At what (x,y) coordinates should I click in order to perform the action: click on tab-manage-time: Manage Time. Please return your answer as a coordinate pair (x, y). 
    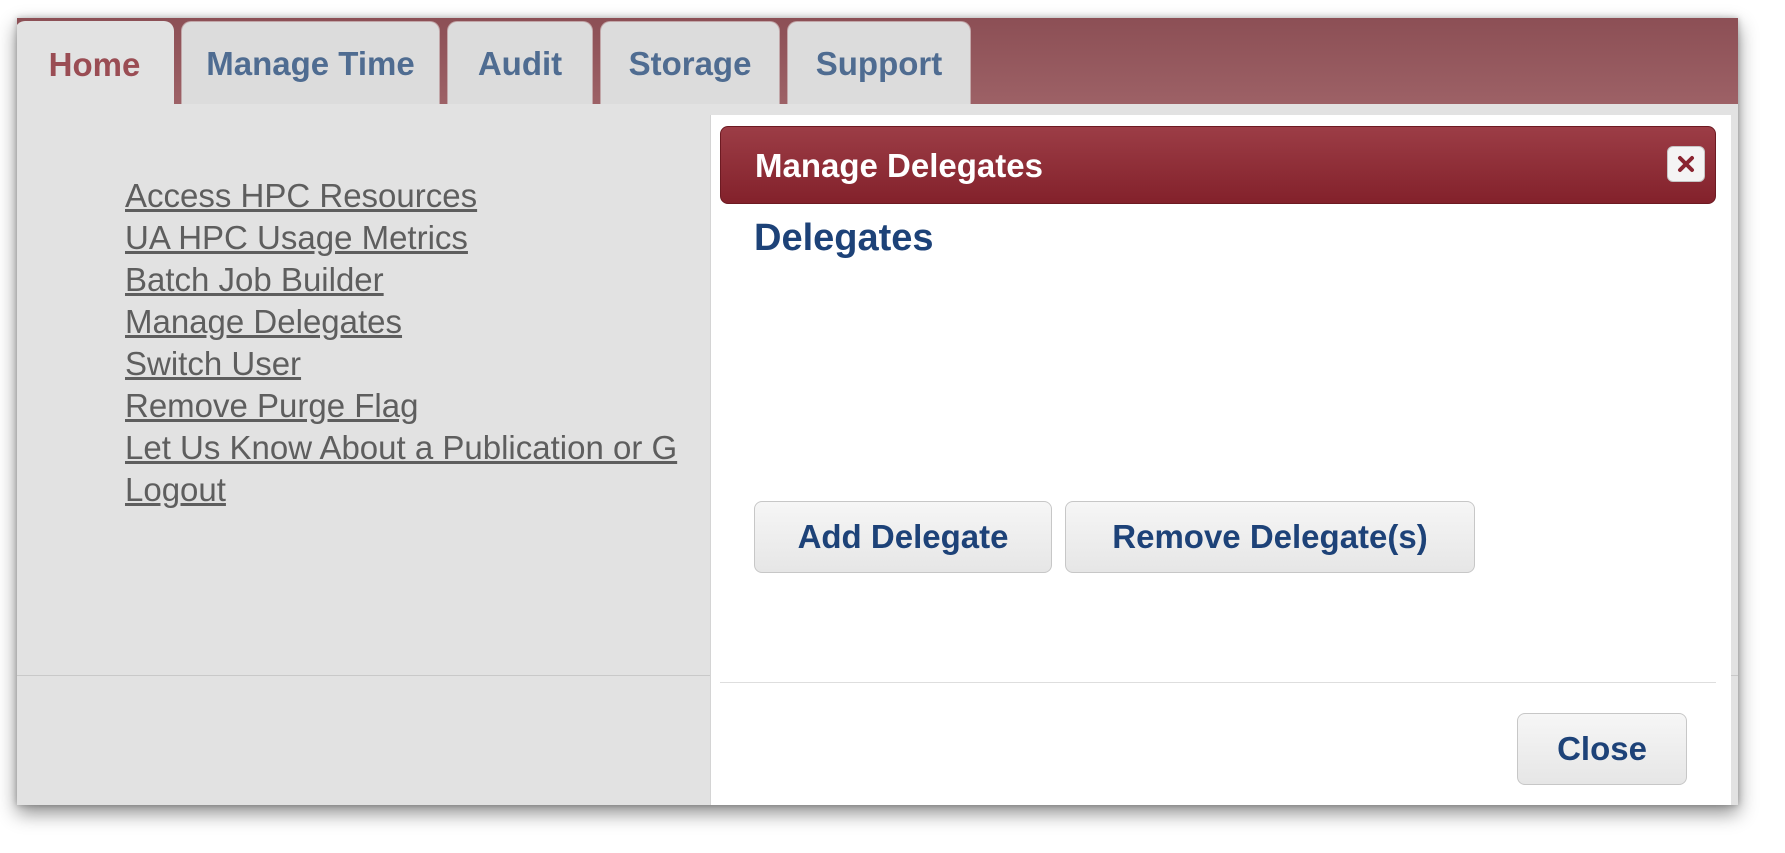
    Looking at the image, I should click on (310, 63).